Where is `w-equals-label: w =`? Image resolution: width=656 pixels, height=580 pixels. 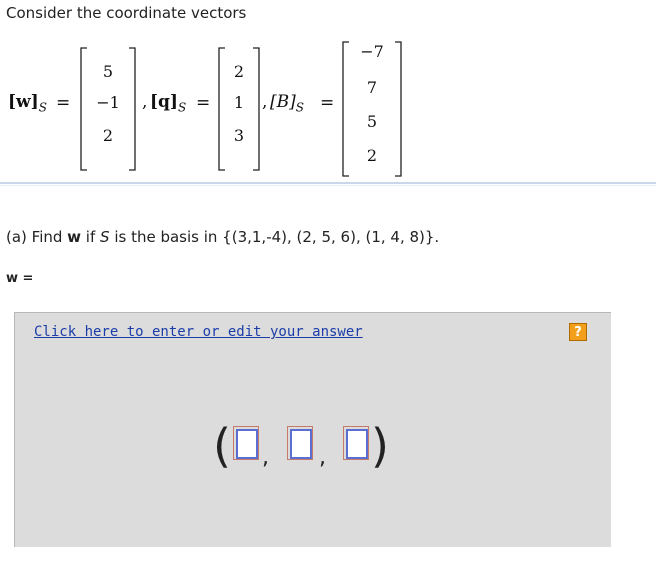 w-equals-label: w = is located at coordinates (20, 278).